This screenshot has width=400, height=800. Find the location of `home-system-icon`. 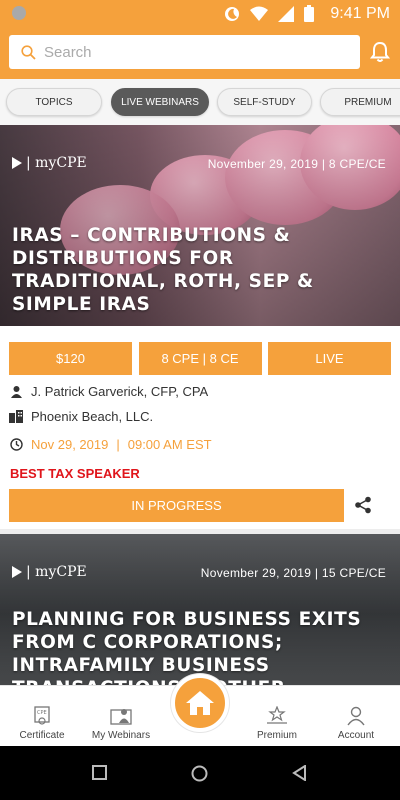

home-system-icon is located at coordinates (199, 773).